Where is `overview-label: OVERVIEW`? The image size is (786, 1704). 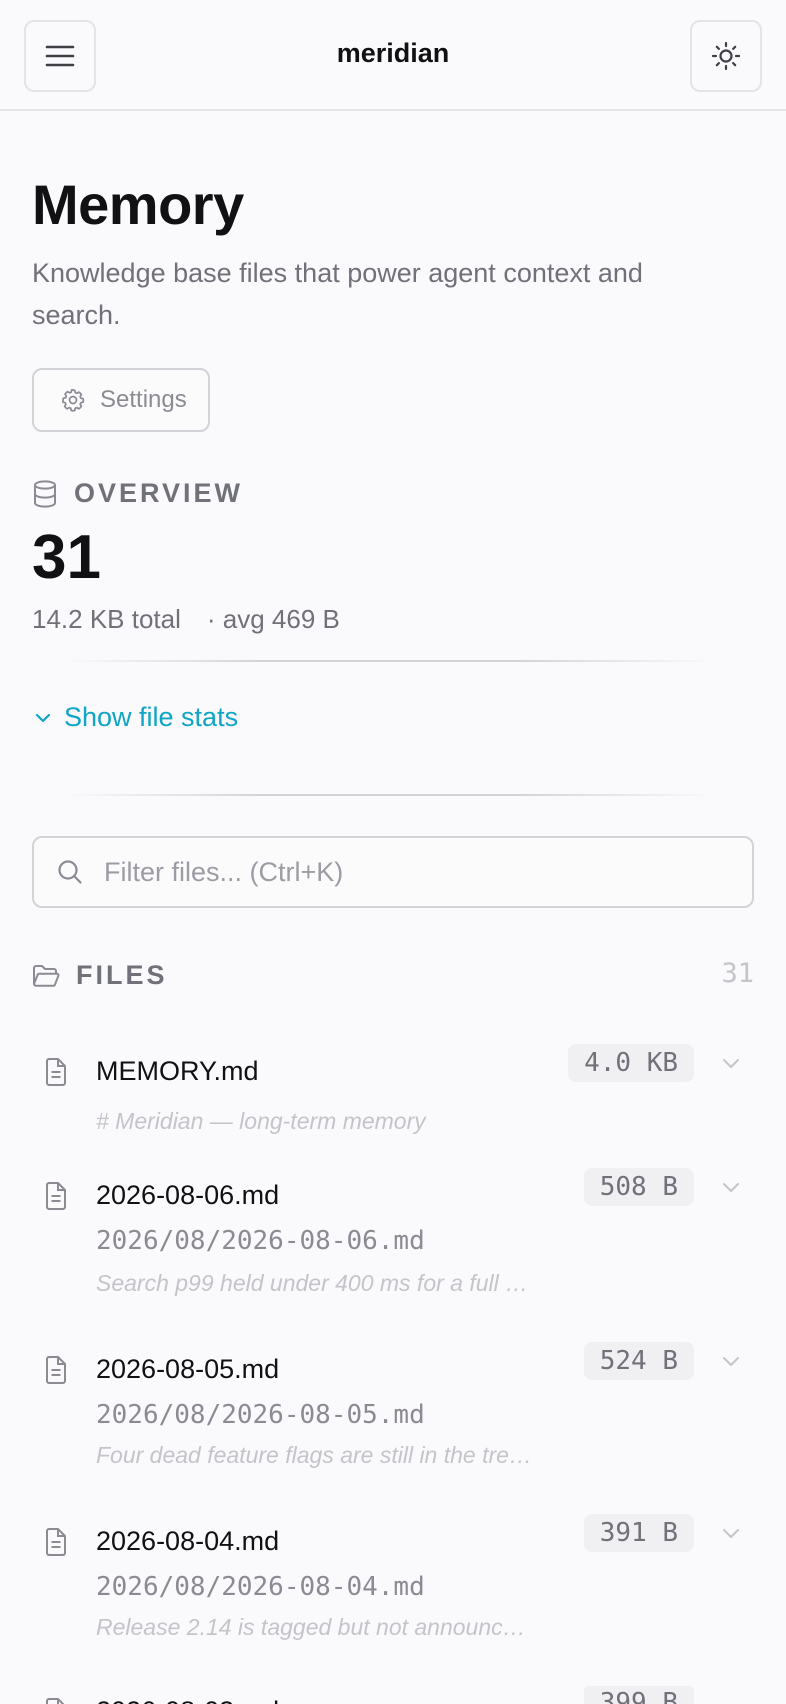 overview-label: OVERVIEW is located at coordinates (159, 493).